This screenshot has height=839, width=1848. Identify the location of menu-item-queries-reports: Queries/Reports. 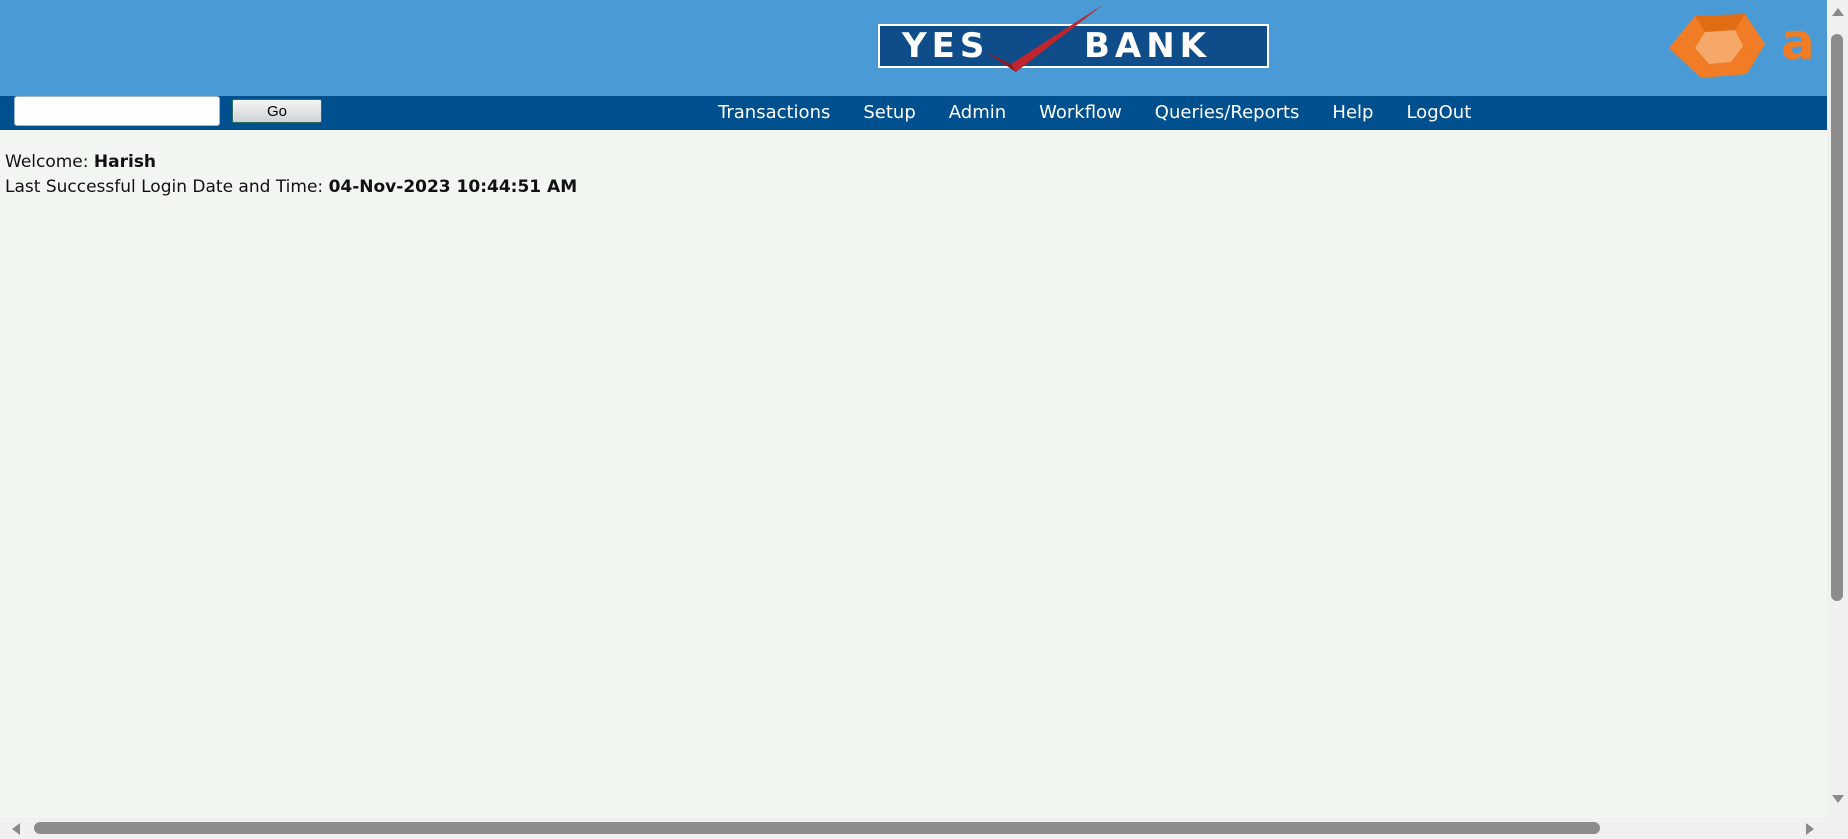
(1227, 113).